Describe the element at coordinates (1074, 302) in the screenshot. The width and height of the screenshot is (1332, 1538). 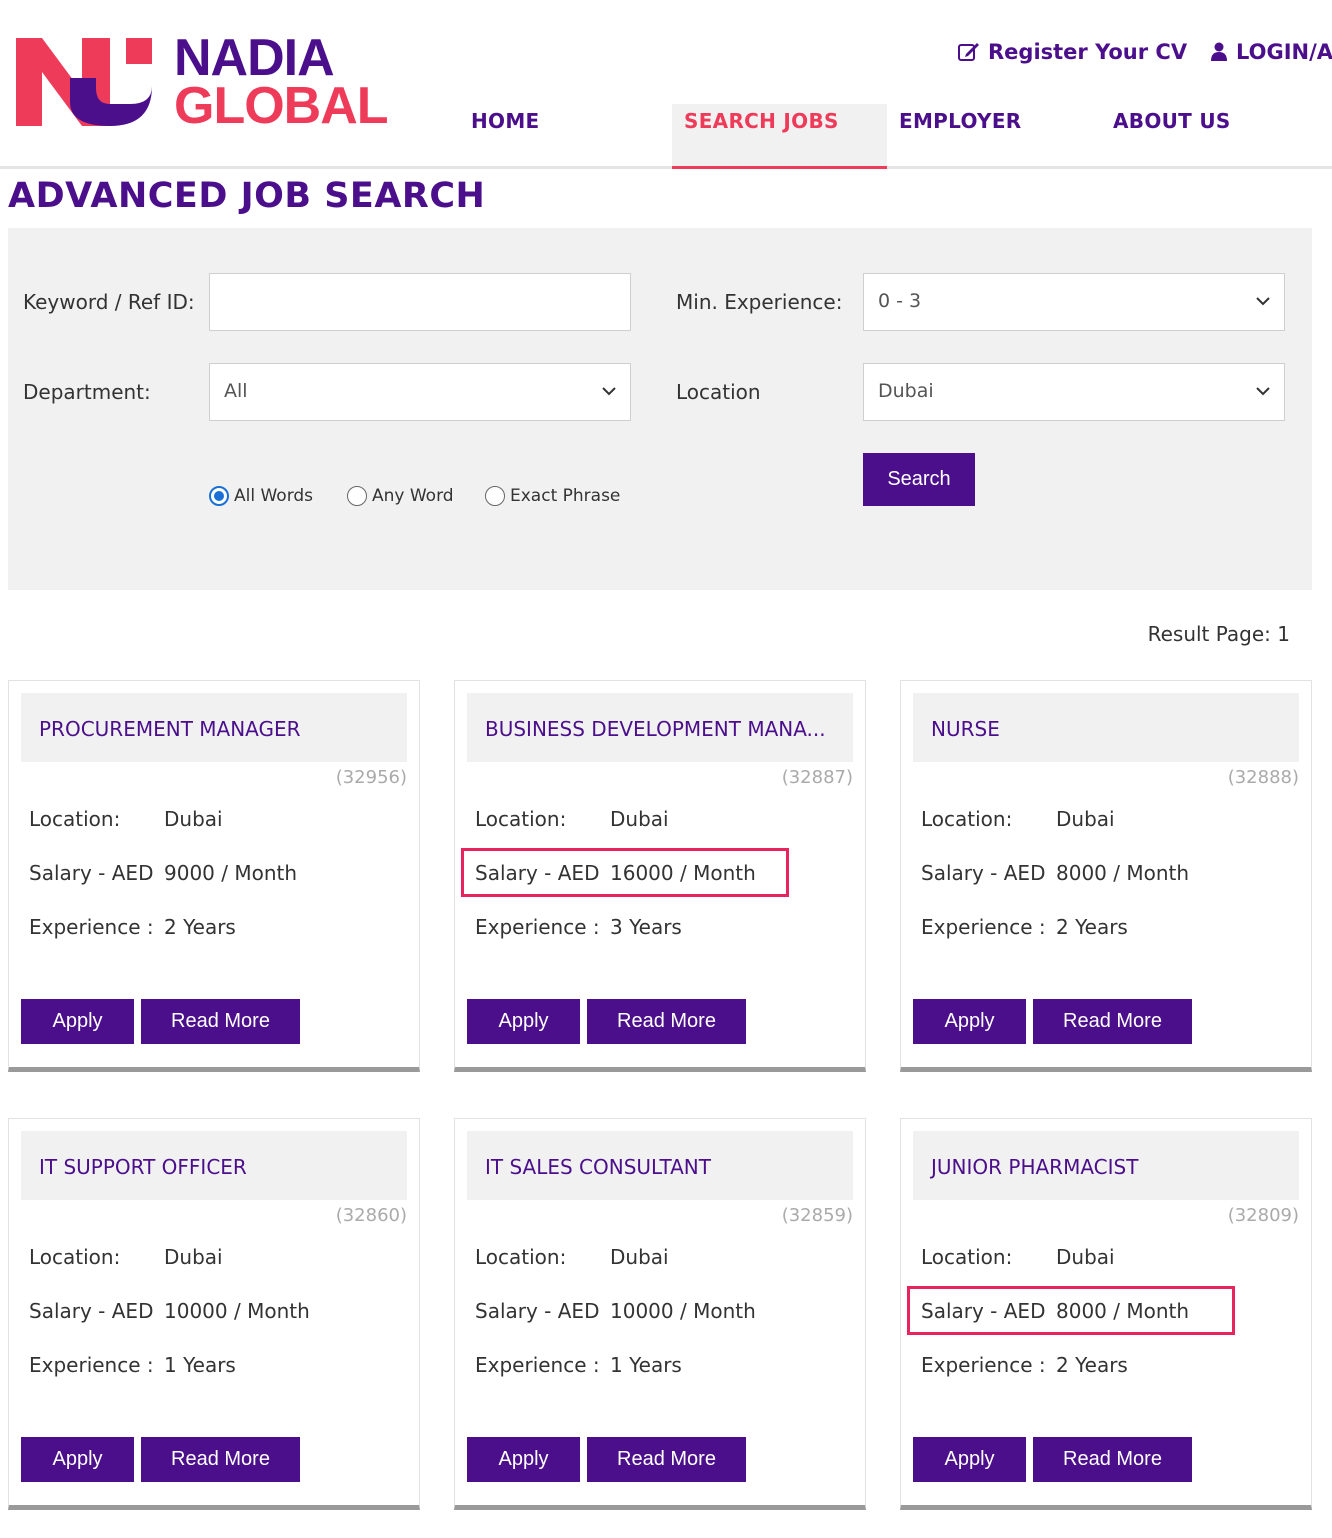
I see `min-experience-select: 0 - 3` at that location.